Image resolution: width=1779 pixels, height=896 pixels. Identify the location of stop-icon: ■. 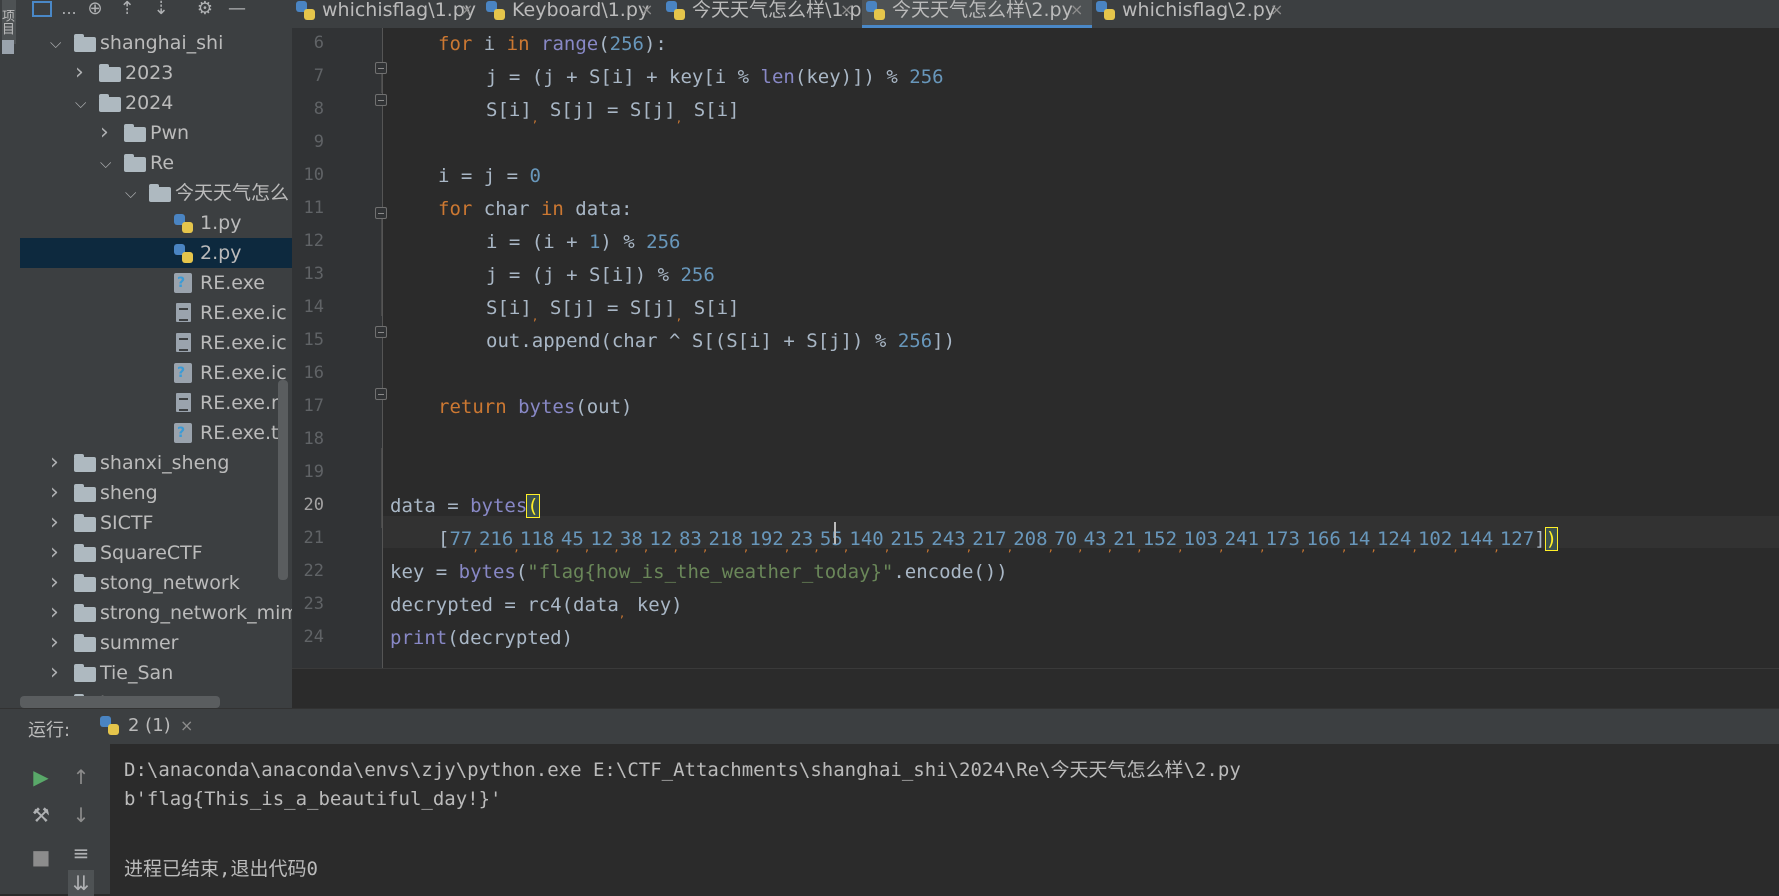
(41, 857).